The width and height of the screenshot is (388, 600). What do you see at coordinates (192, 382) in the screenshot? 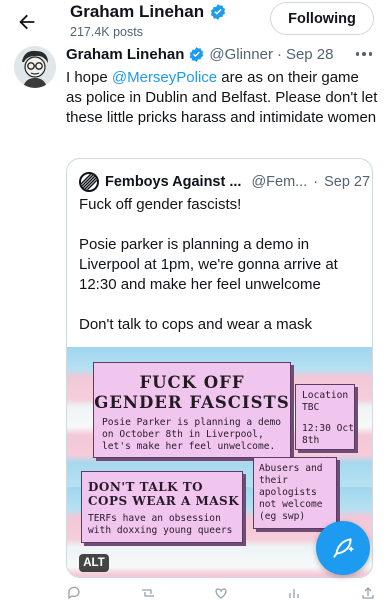
I see `sign-main-title-1: FUCK OFF` at bounding box center [192, 382].